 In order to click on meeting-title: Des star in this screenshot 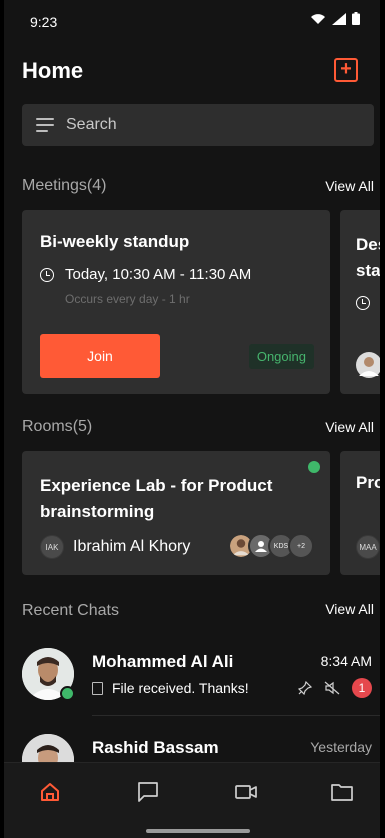, I will do `click(368, 258)`.